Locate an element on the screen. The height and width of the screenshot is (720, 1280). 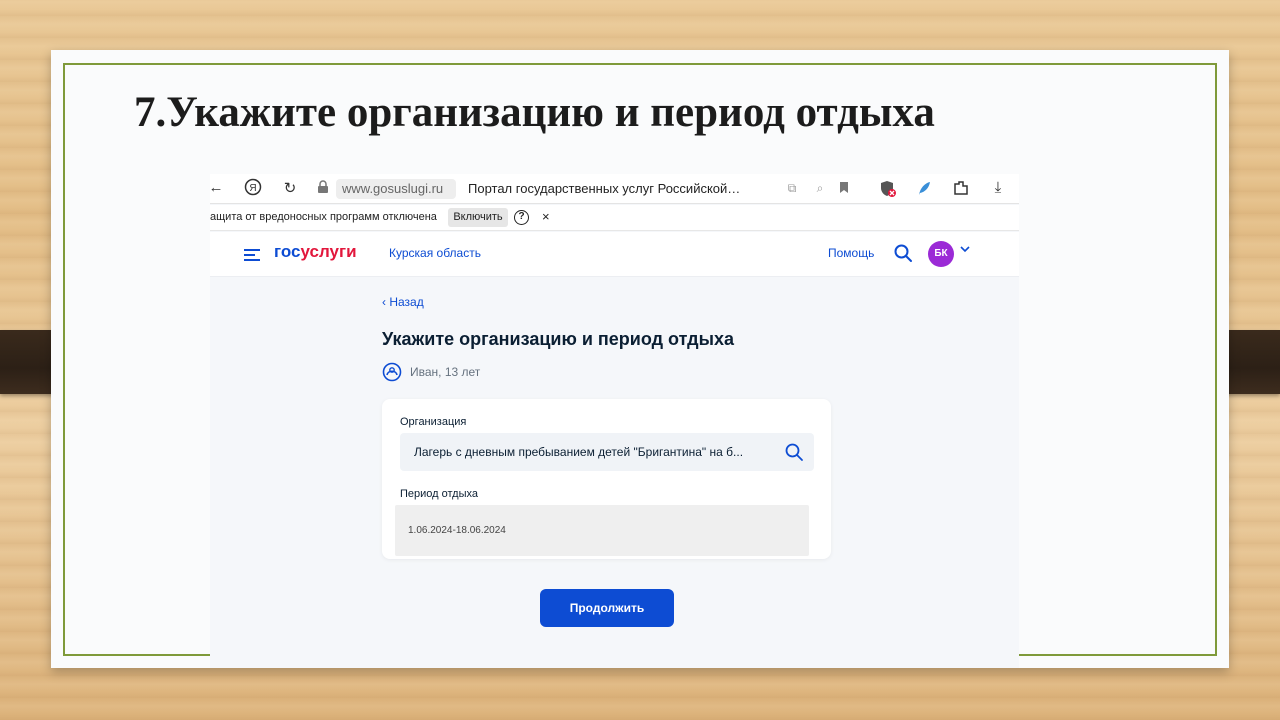
period-label: Период отдыха is located at coordinates (439, 494).